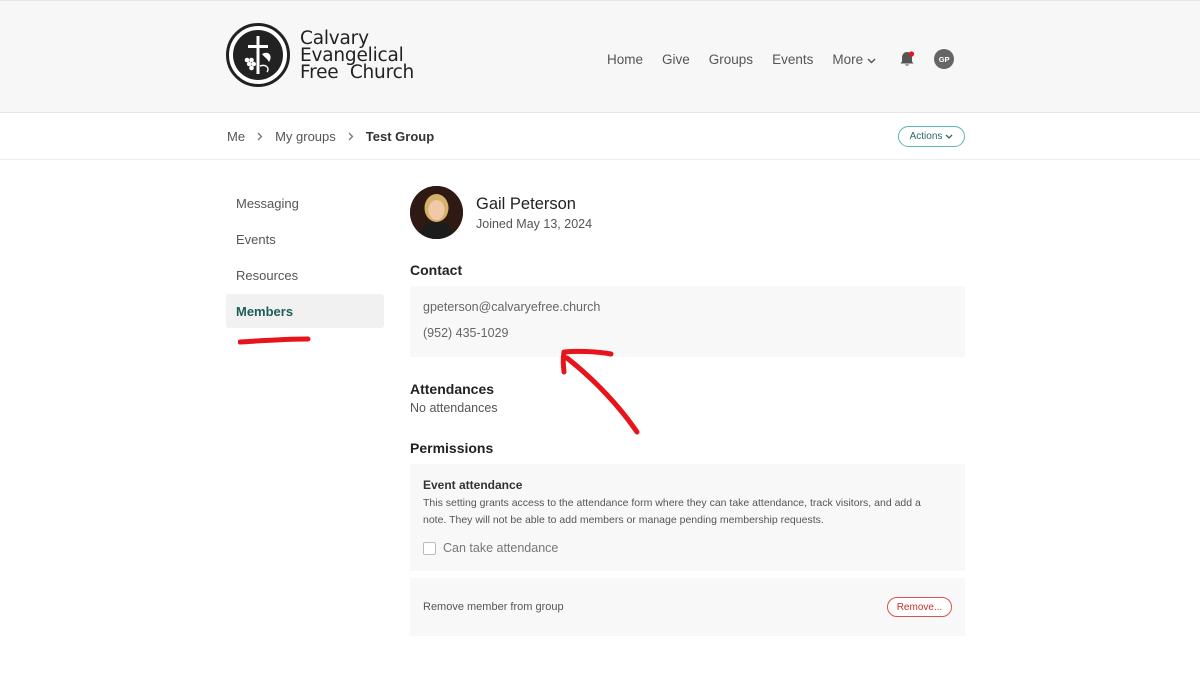 The image size is (1200, 675). I want to click on logo-text: Calvary Evangelical Free Church, so click(357, 55).